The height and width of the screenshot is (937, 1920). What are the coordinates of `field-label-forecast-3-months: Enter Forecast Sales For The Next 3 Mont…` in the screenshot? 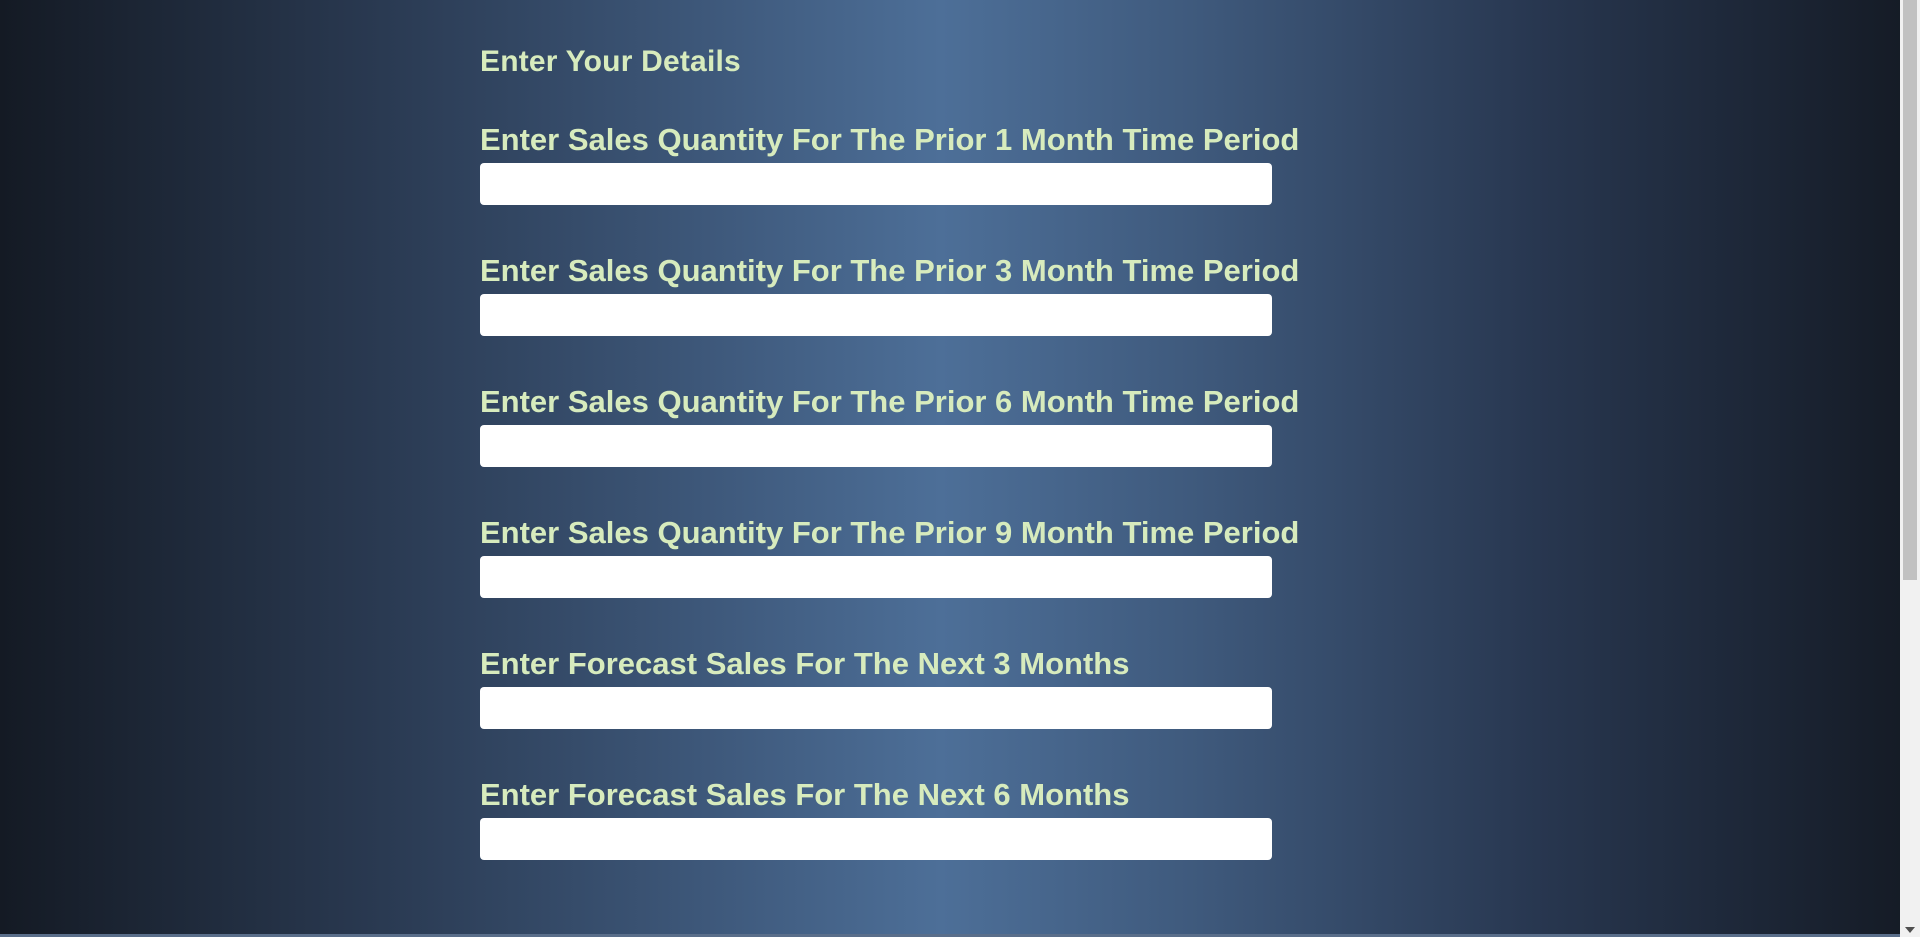 It's located at (805, 663).